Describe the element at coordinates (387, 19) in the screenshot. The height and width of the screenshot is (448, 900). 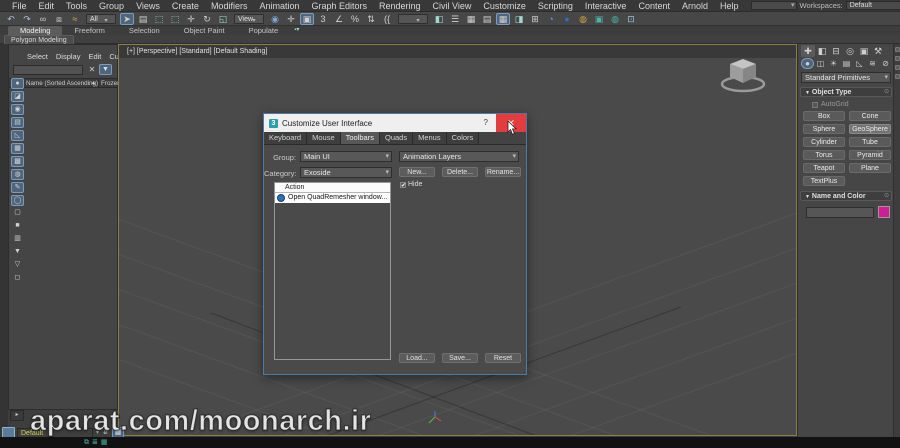
I see `edit-named-selections-icon: ({` at that location.